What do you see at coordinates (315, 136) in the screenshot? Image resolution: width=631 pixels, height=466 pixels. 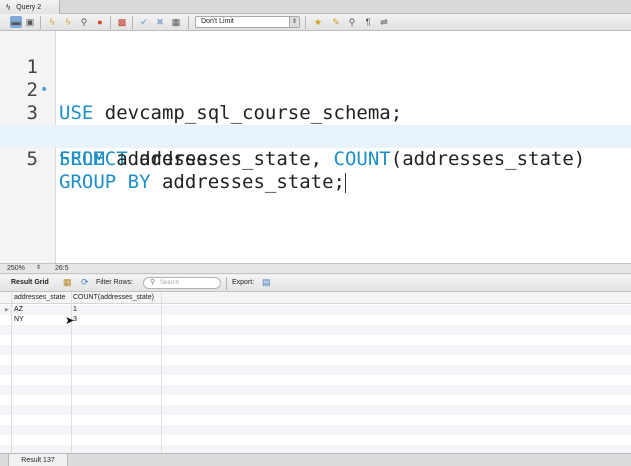 I see `editor-line: 4 FROM addresses` at bounding box center [315, 136].